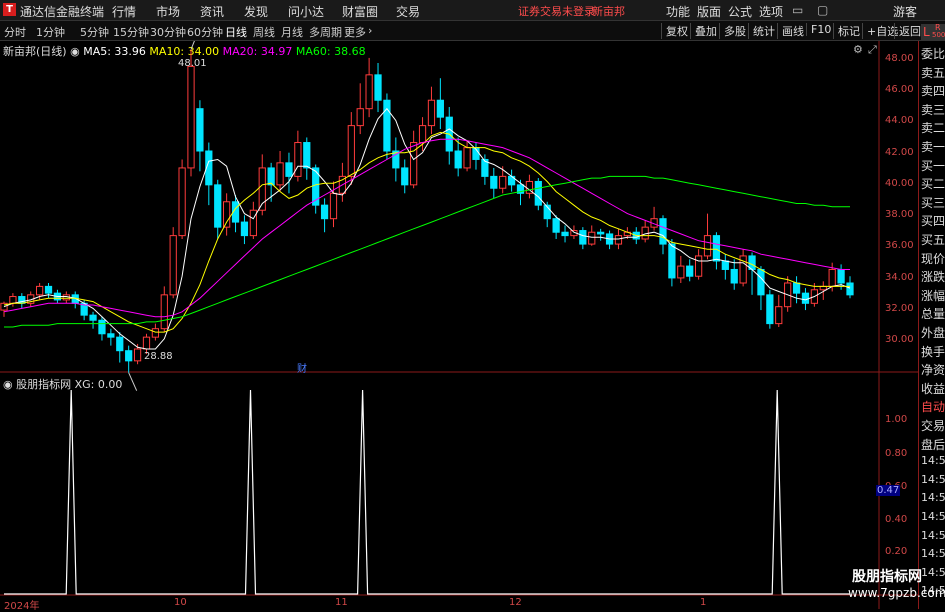  I want to click on price-tick: 30.00, so click(899, 339).